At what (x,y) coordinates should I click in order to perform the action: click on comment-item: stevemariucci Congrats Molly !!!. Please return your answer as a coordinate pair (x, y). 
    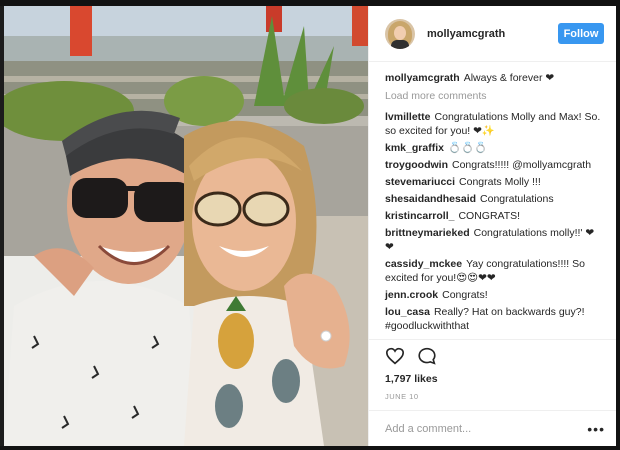
    Looking at the image, I should click on (493, 182).